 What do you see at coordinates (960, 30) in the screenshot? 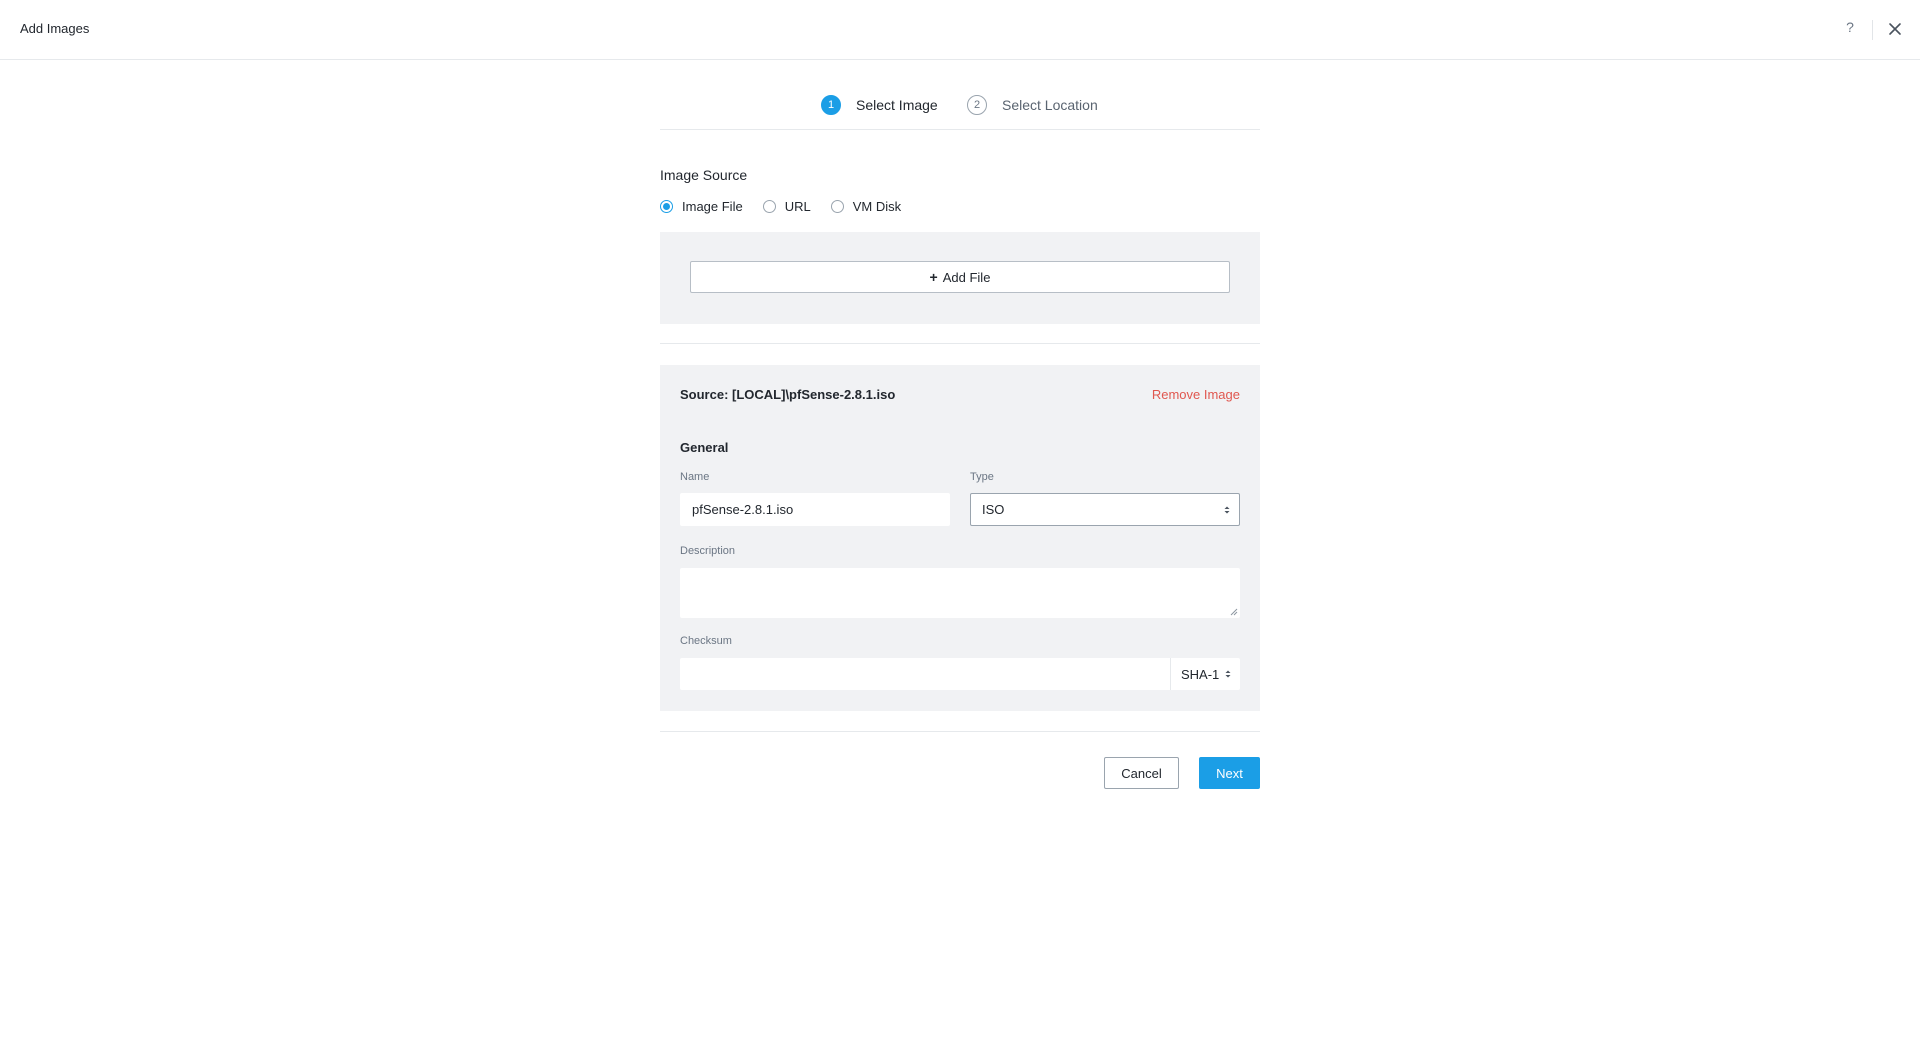
I see `dialog-header: Add Images ?` at bounding box center [960, 30].